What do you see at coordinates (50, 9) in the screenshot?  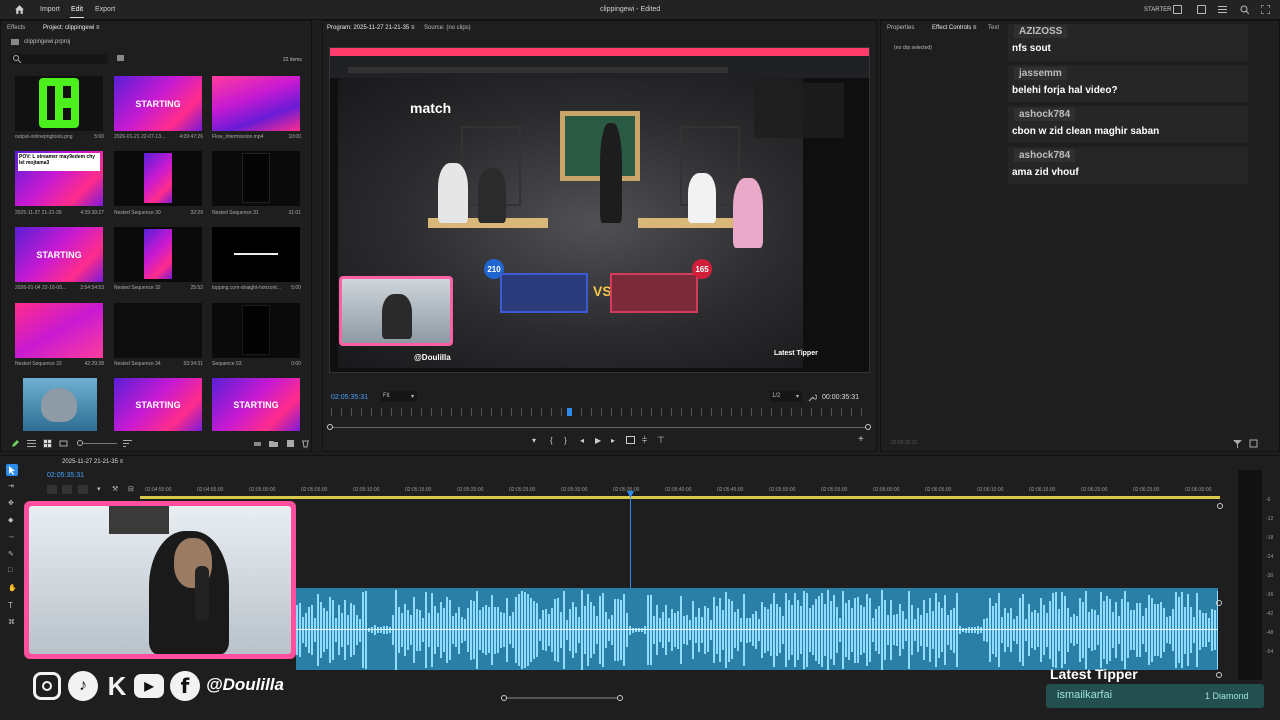 I see `menu-import: Import` at bounding box center [50, 9].